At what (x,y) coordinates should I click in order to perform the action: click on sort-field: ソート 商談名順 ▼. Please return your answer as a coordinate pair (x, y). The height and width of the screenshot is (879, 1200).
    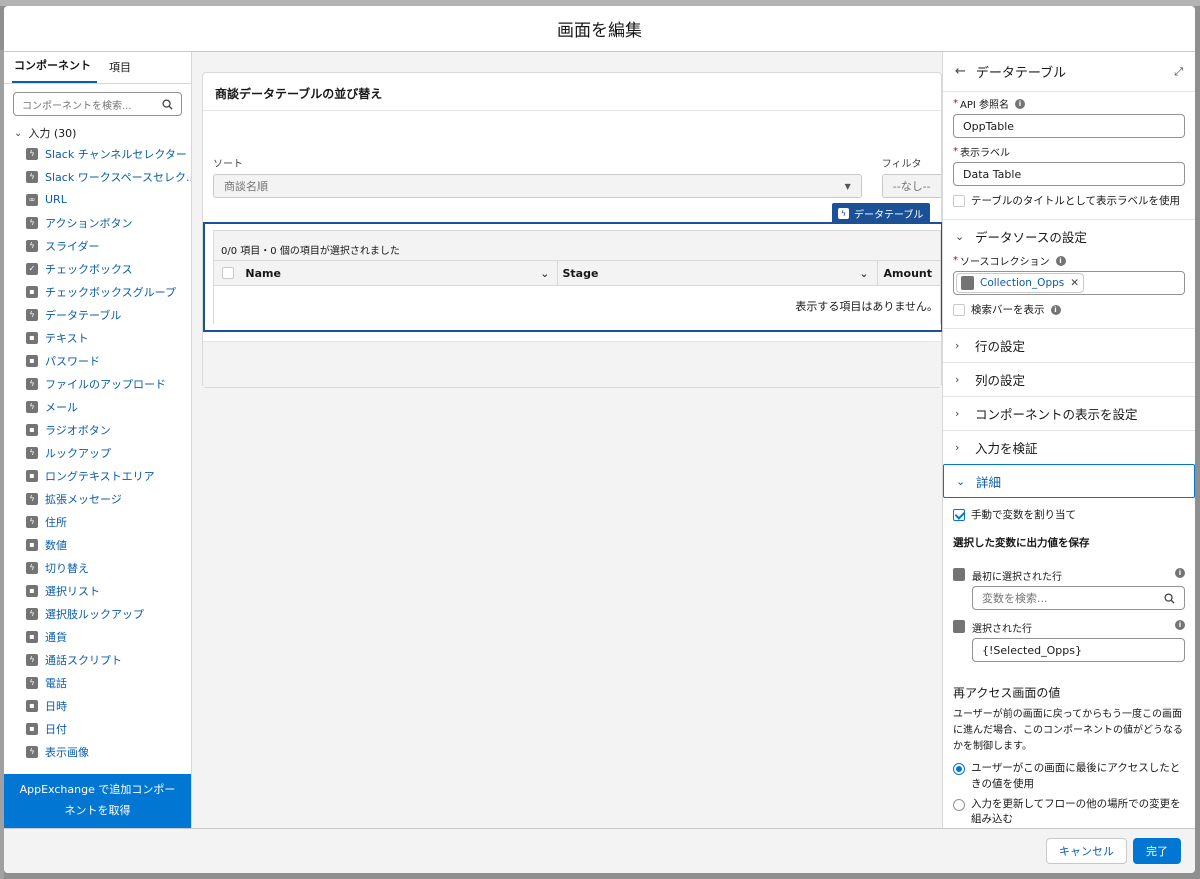
    Looking at the image, I should click on (537, 176).